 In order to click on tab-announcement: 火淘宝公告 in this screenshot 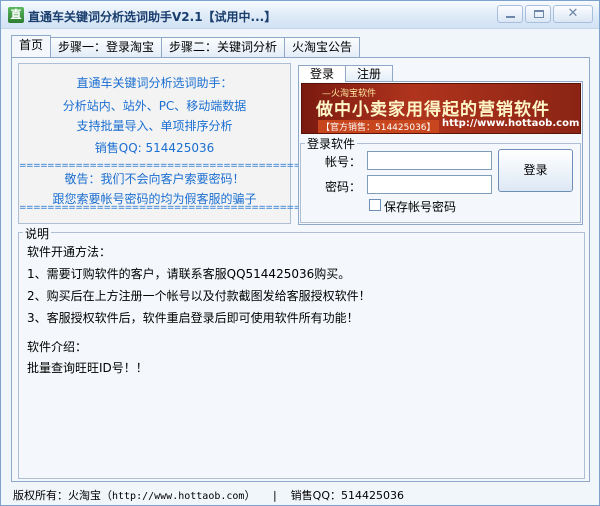, I will do `click(322, 47)`.